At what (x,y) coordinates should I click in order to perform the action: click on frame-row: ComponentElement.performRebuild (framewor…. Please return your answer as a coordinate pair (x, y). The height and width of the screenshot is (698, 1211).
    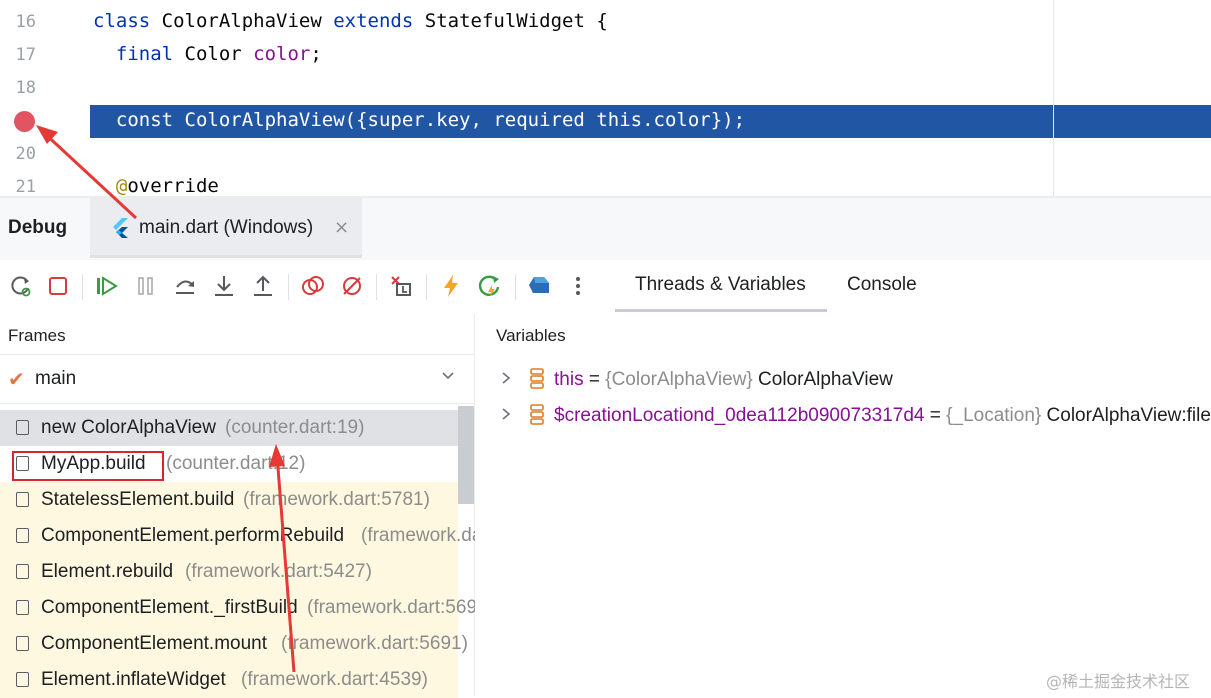
    Looking at the image, I should click on (274, 536).